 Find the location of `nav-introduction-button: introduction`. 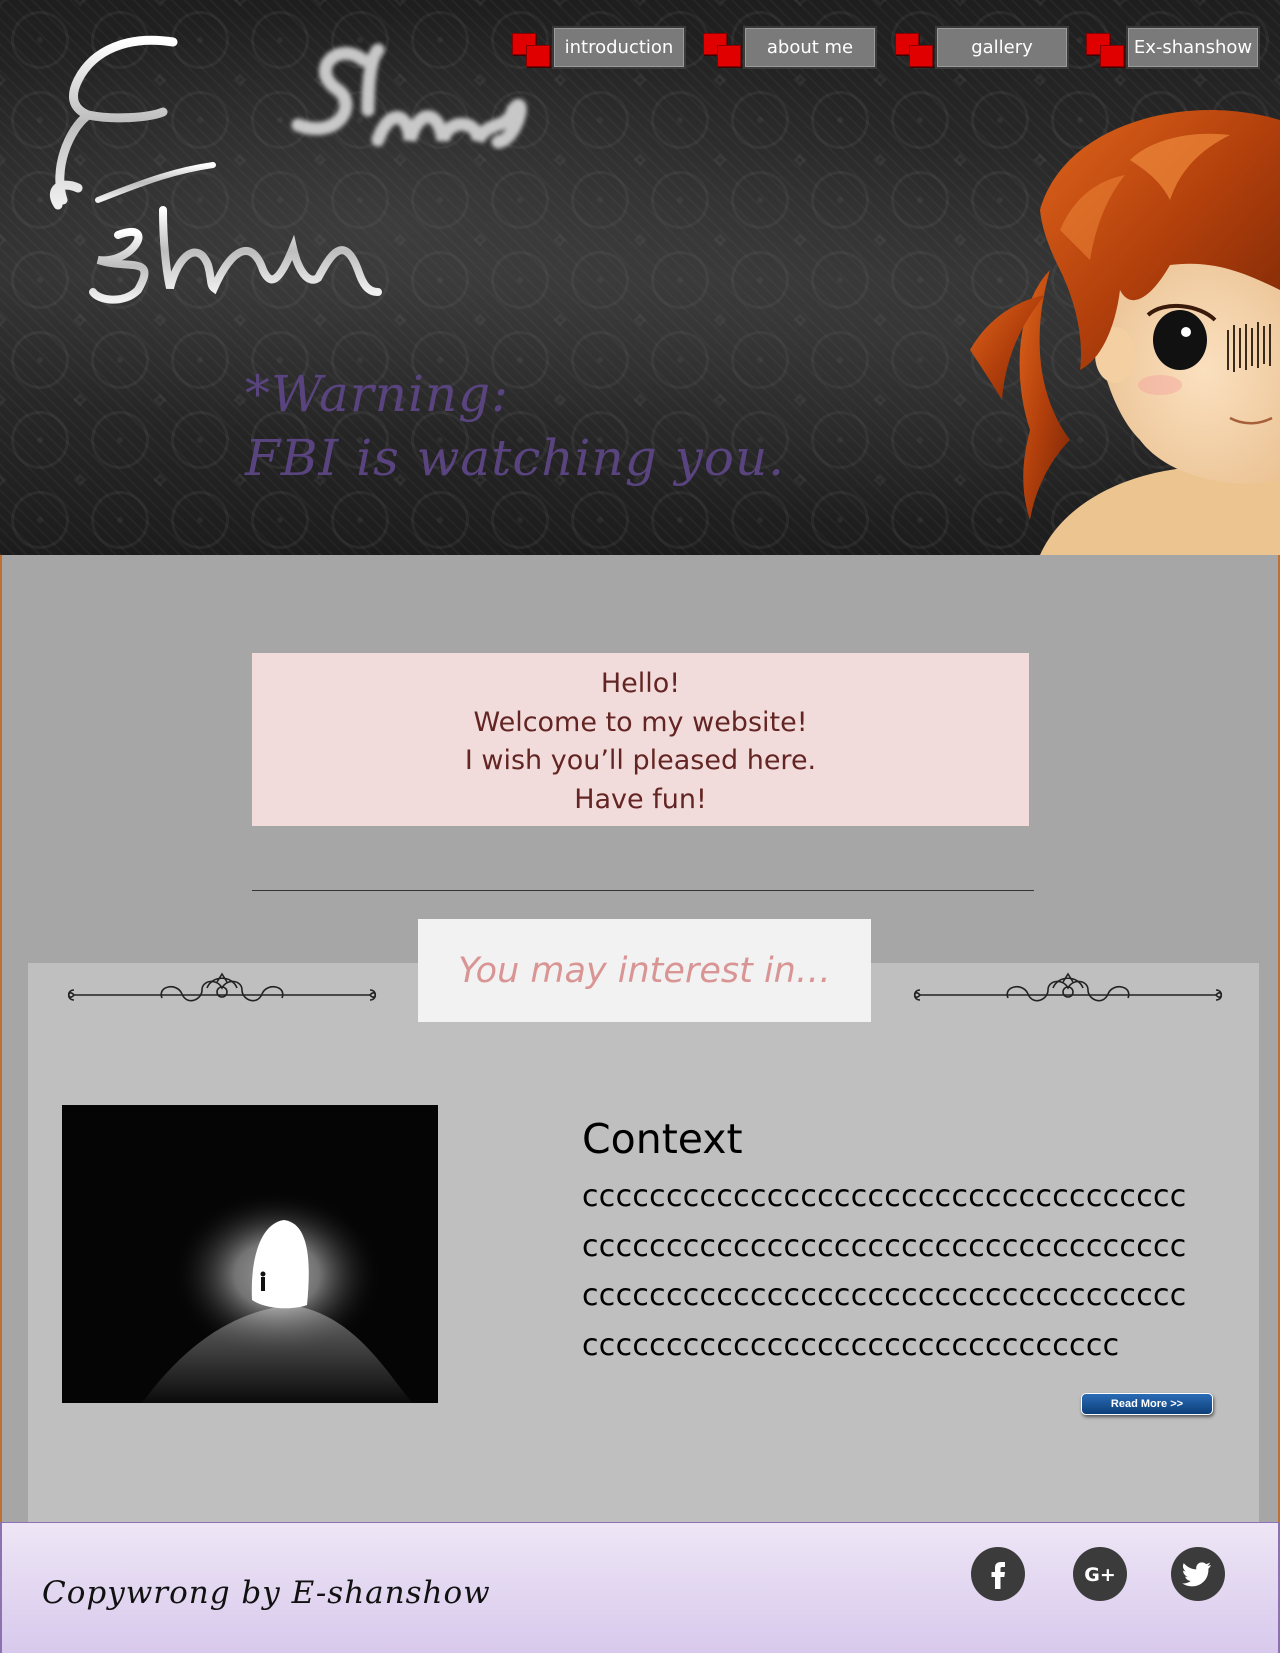

nav-introduction-button: introduction is located at coordinates (619, 47).